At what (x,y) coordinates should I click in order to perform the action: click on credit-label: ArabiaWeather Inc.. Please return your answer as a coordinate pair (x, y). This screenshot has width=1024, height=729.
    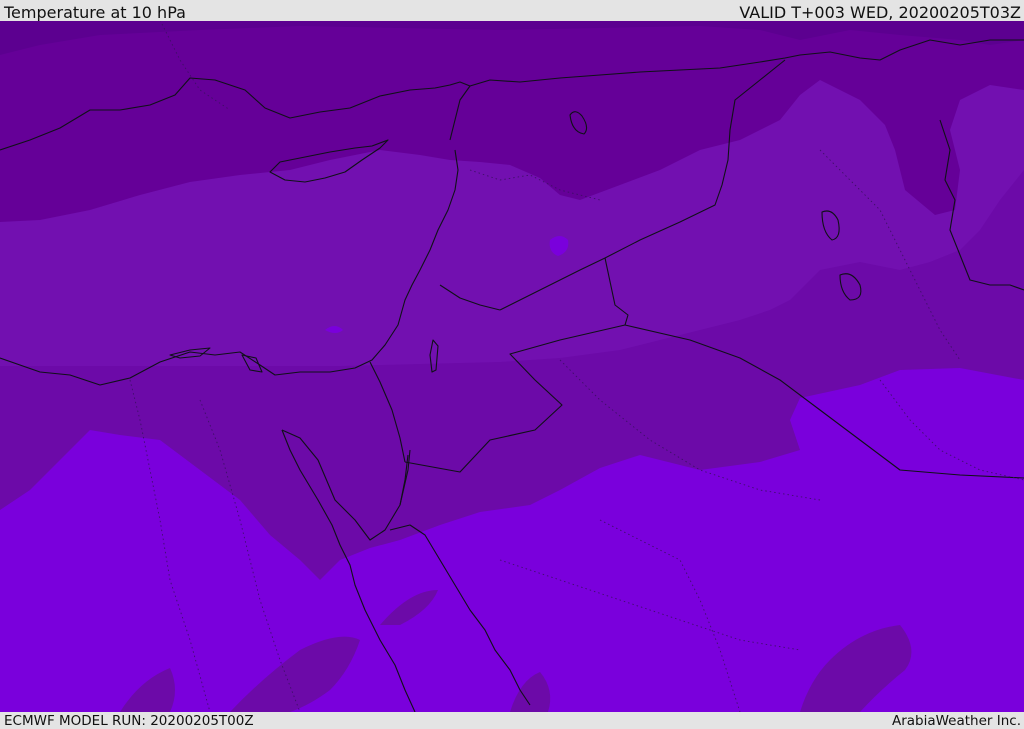
    Looking at the image, I should click on (956, 721).